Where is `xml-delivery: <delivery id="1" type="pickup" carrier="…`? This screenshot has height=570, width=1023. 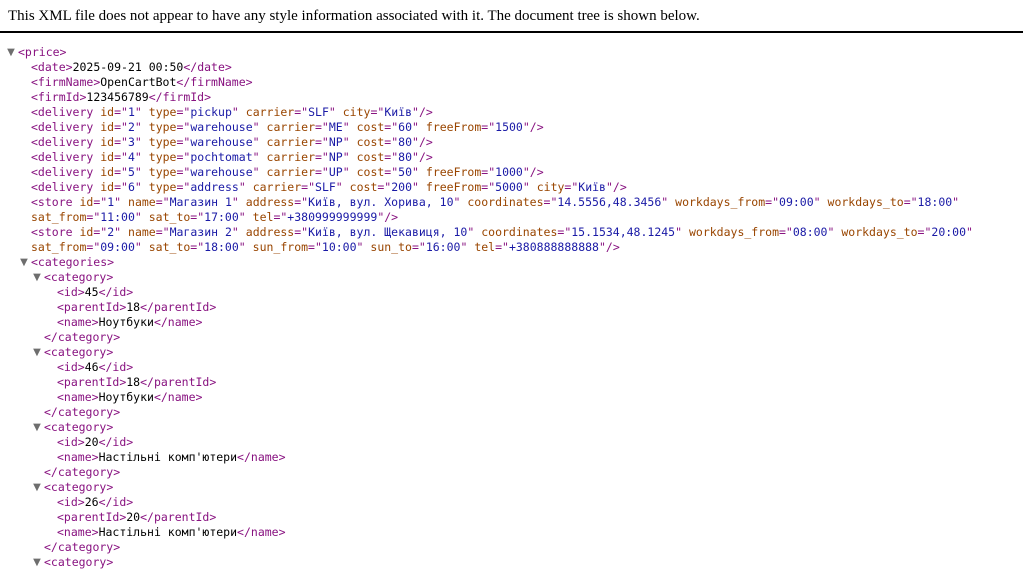 xml-delivery: <delivery id="1" type="pickup" carrier="… is located at coordinates (511, 112).